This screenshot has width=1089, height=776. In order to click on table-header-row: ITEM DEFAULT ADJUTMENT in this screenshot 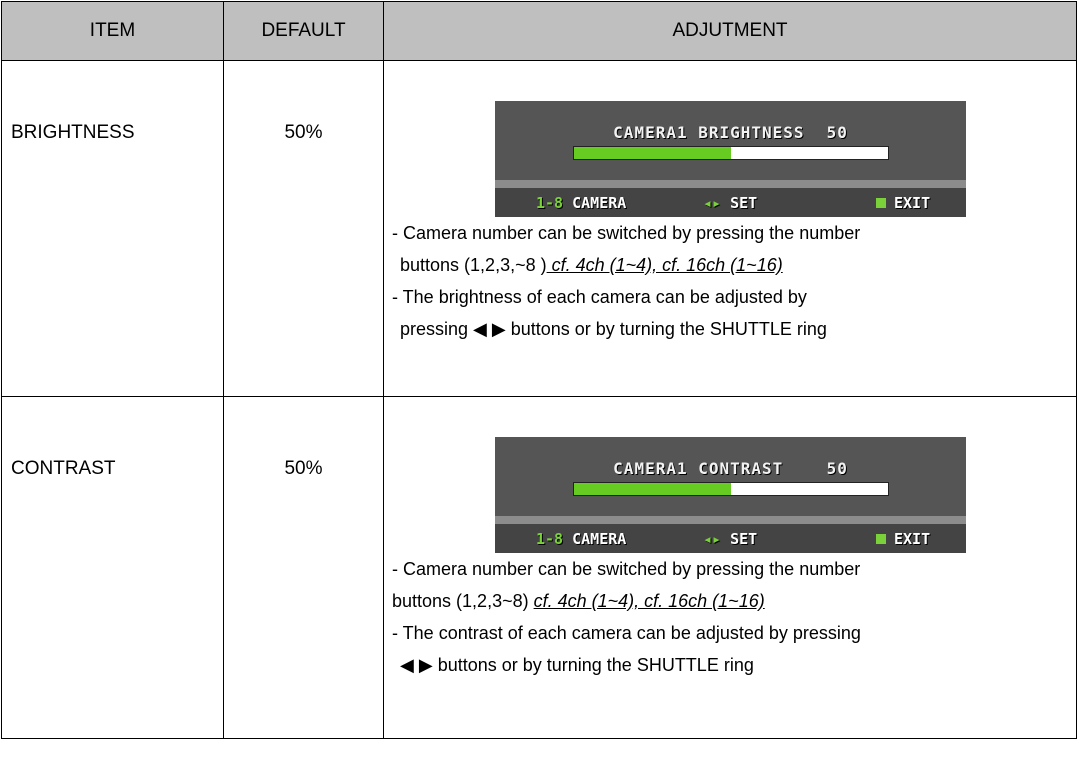, I will do `click(539, 31)`.